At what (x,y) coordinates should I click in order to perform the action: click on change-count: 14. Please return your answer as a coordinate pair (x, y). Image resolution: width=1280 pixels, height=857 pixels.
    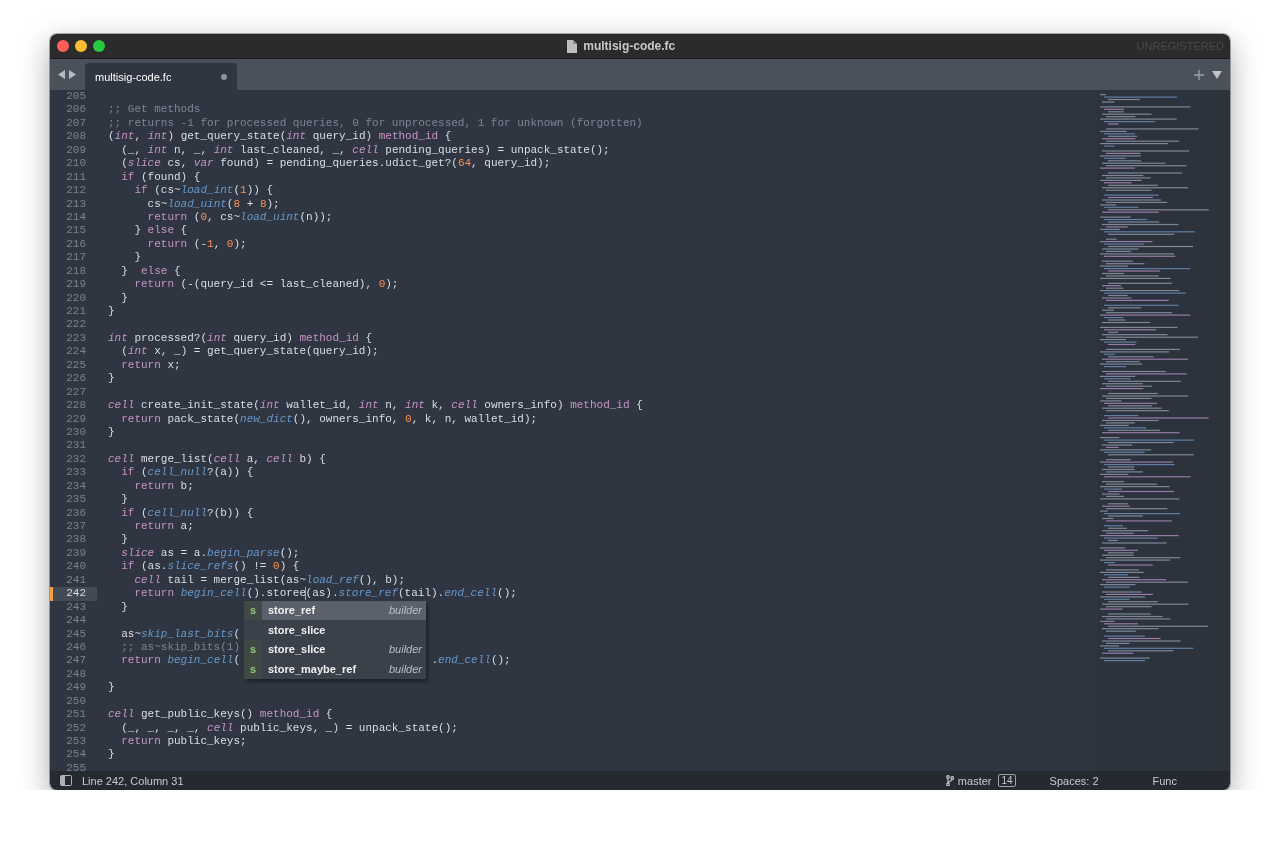
    Looking at the image, I should click on (1007, 780).